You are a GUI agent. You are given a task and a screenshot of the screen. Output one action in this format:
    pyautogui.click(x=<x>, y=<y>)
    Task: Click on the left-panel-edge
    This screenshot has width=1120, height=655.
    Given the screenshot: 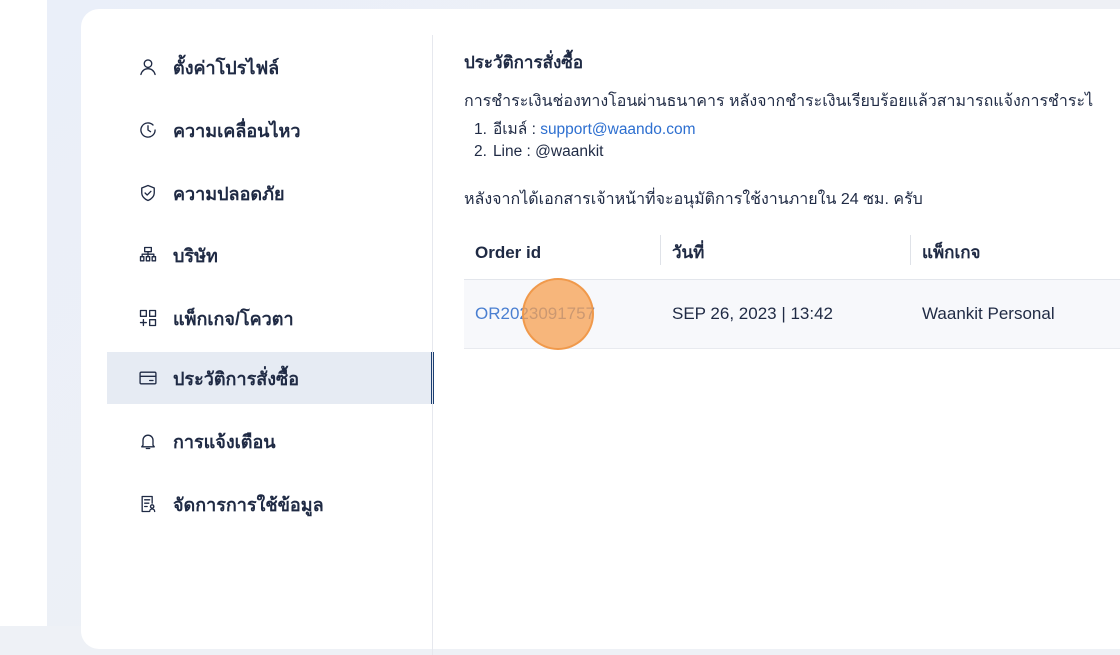 What is the action you would take?
    pyautogui.click(x=23, y=313)
    